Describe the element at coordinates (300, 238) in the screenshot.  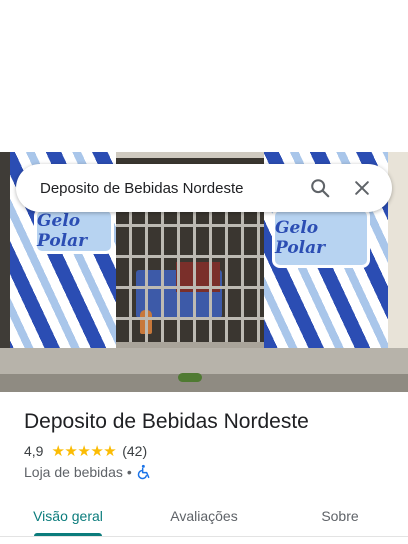
I see `sign-right-text: Gelo Polar` at that location.